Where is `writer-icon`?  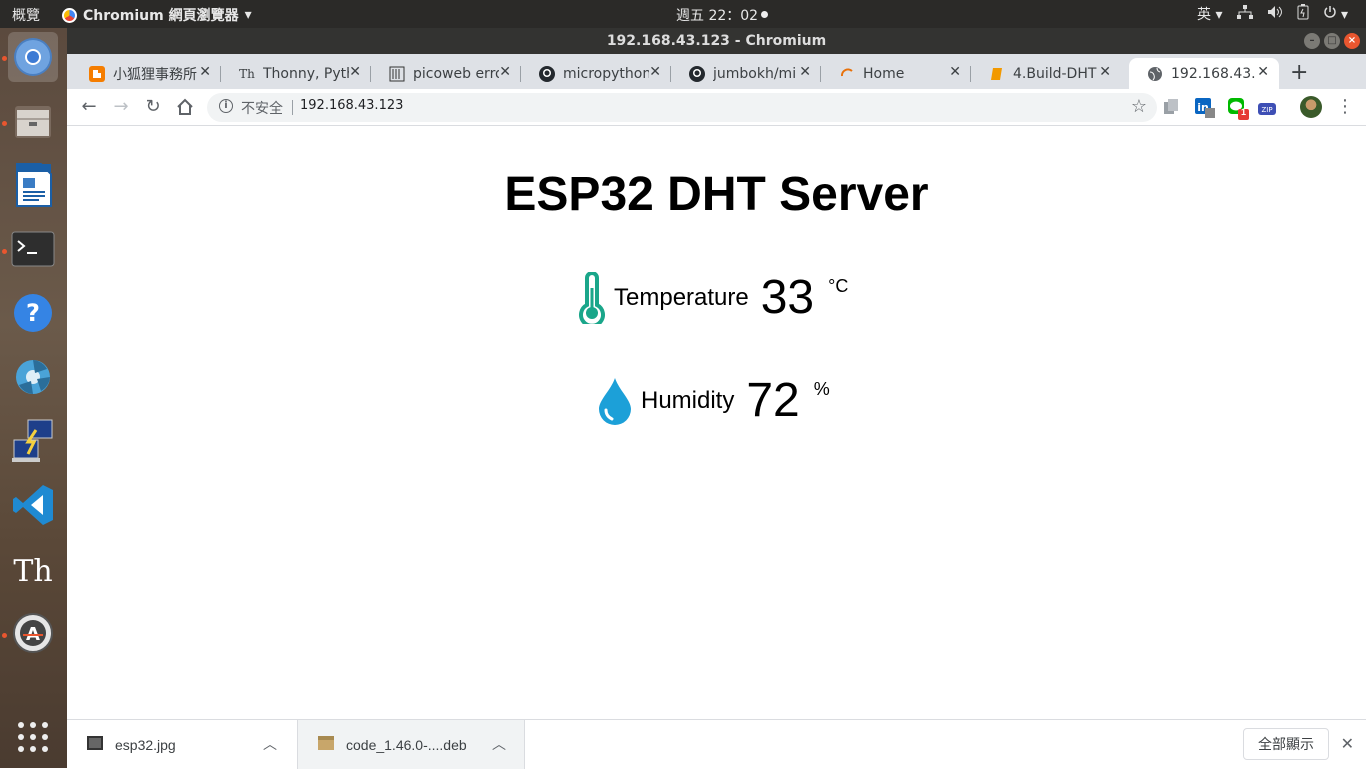 writer-icon is located at coordinates (34, 185).